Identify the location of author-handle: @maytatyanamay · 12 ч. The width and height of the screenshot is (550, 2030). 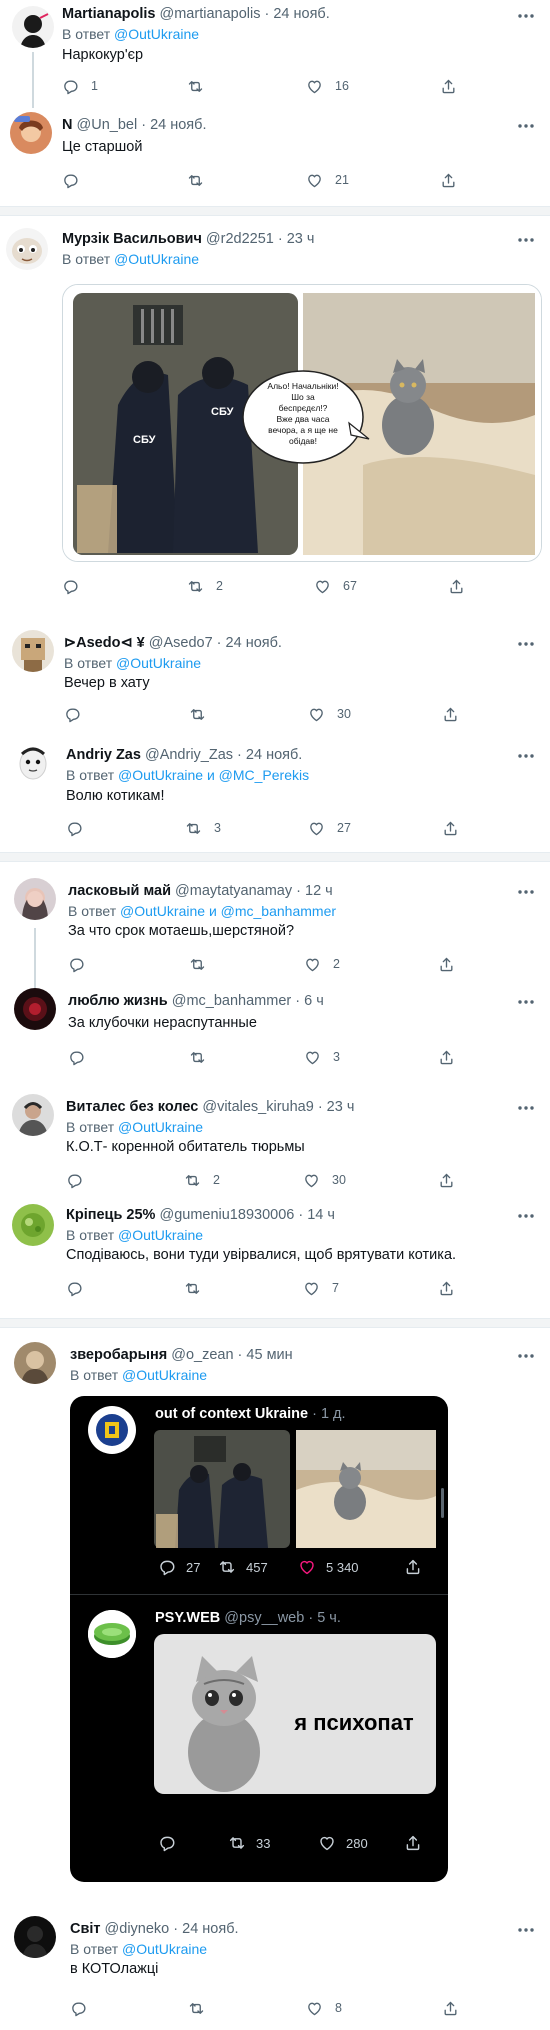
(254, 891).